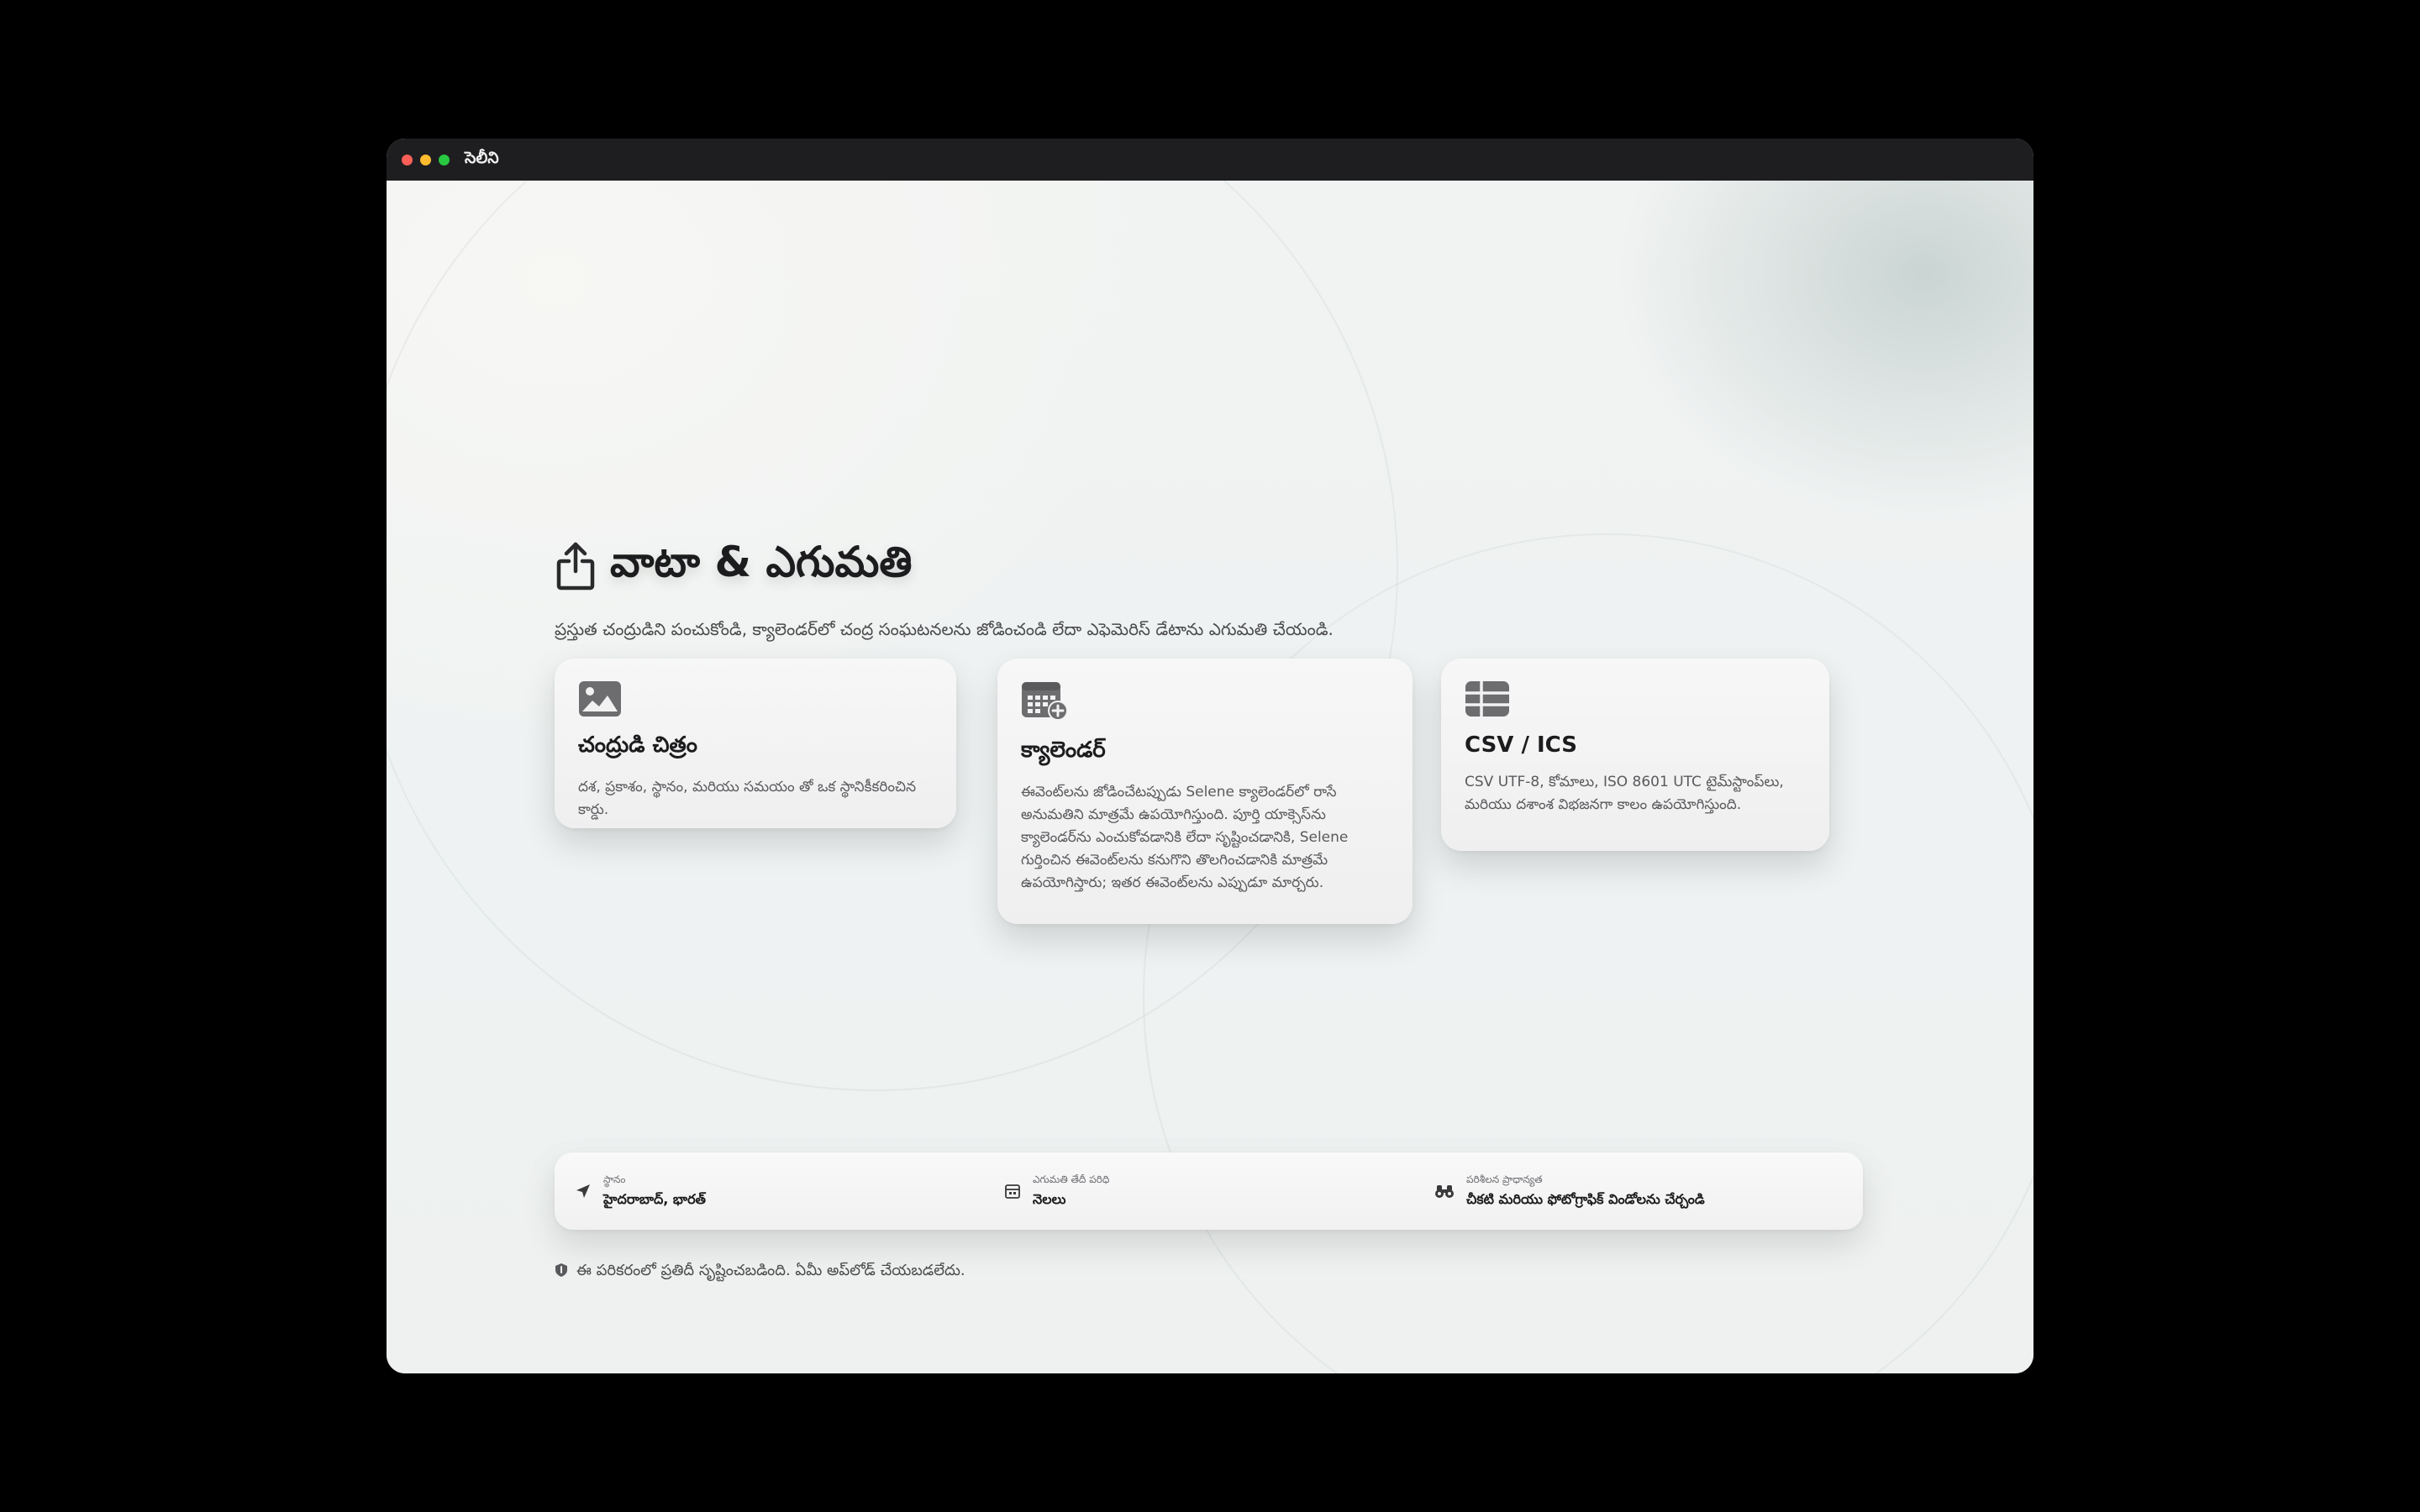 This screenshot has width=2420, height=1512. I want to click on card-title: CSV / ICS, so click(1521, 745).